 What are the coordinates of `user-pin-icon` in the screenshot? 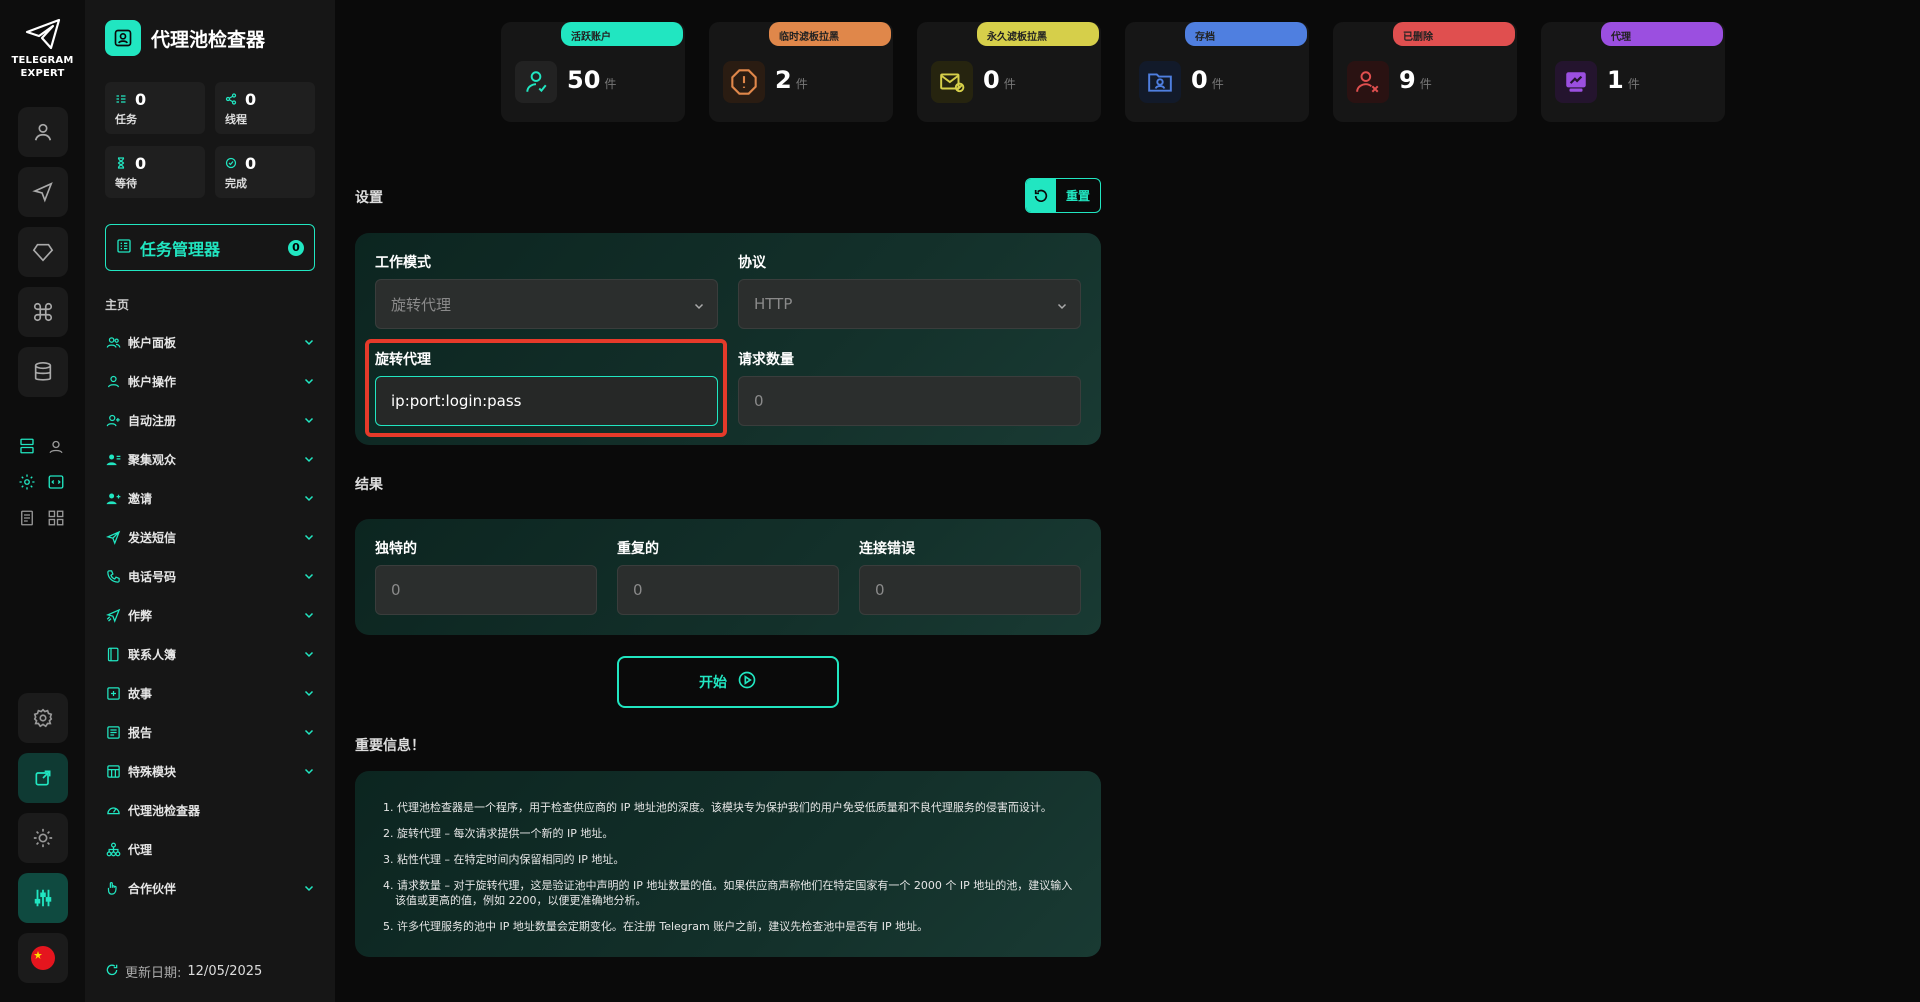 It's located at (56, 446).